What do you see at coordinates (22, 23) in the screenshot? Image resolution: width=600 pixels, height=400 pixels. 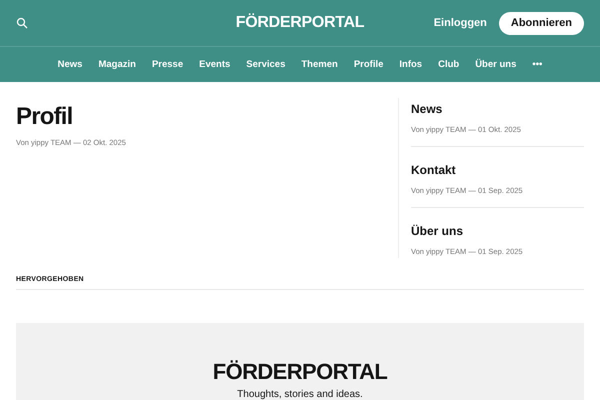 I see `search-icon` at bounding box center [22, 23].